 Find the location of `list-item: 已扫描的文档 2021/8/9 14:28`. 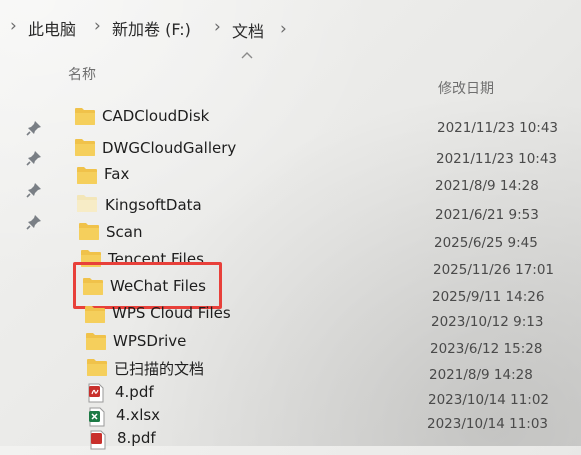

list-item: 已扫描的文档 2021/8/9 14:28 is located at coordinates (290, 369).